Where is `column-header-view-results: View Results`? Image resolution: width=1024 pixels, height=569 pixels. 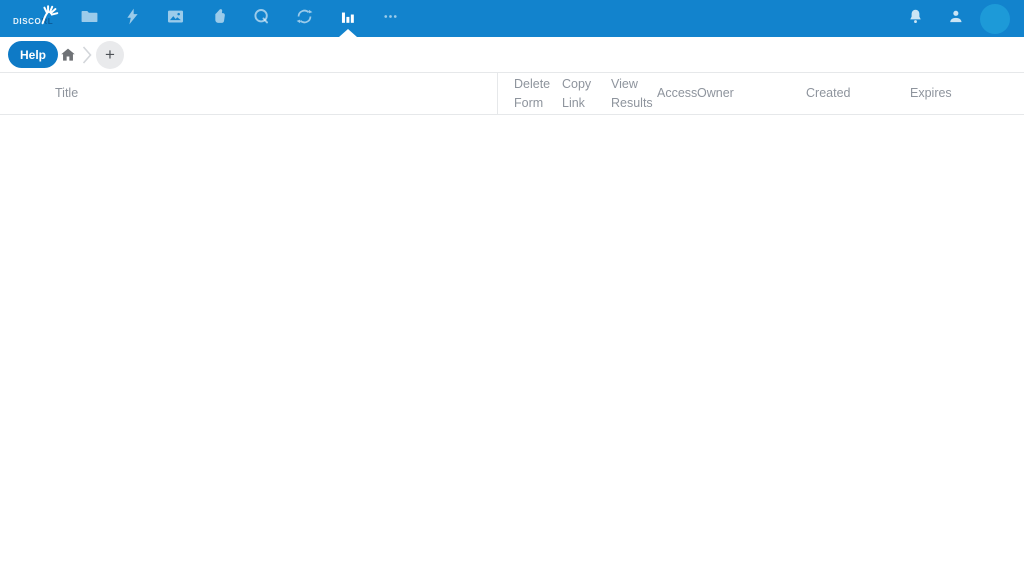
column-header-view-results: View Results is located at coordinates (632, 94).